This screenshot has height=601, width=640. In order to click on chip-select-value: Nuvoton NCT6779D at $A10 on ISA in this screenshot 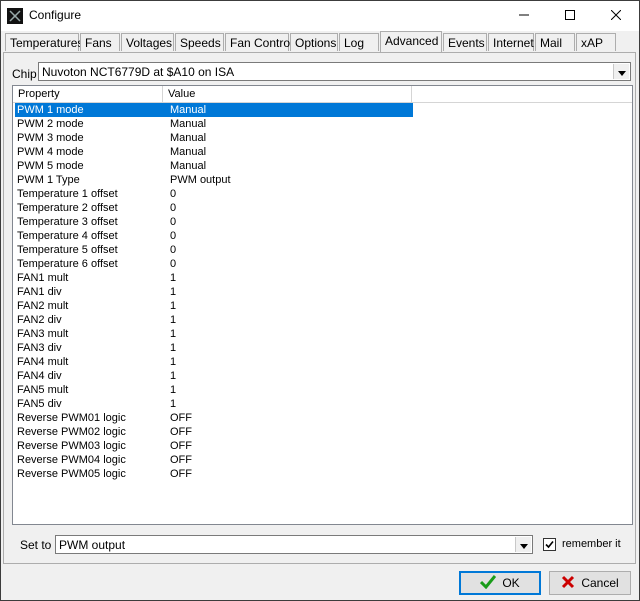, I will do `click(138, 72)`.